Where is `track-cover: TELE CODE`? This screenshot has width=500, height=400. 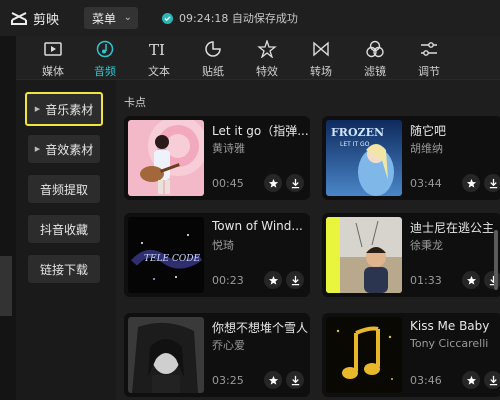
track-cover: TELE CODE is located at coordinates (166, 255).